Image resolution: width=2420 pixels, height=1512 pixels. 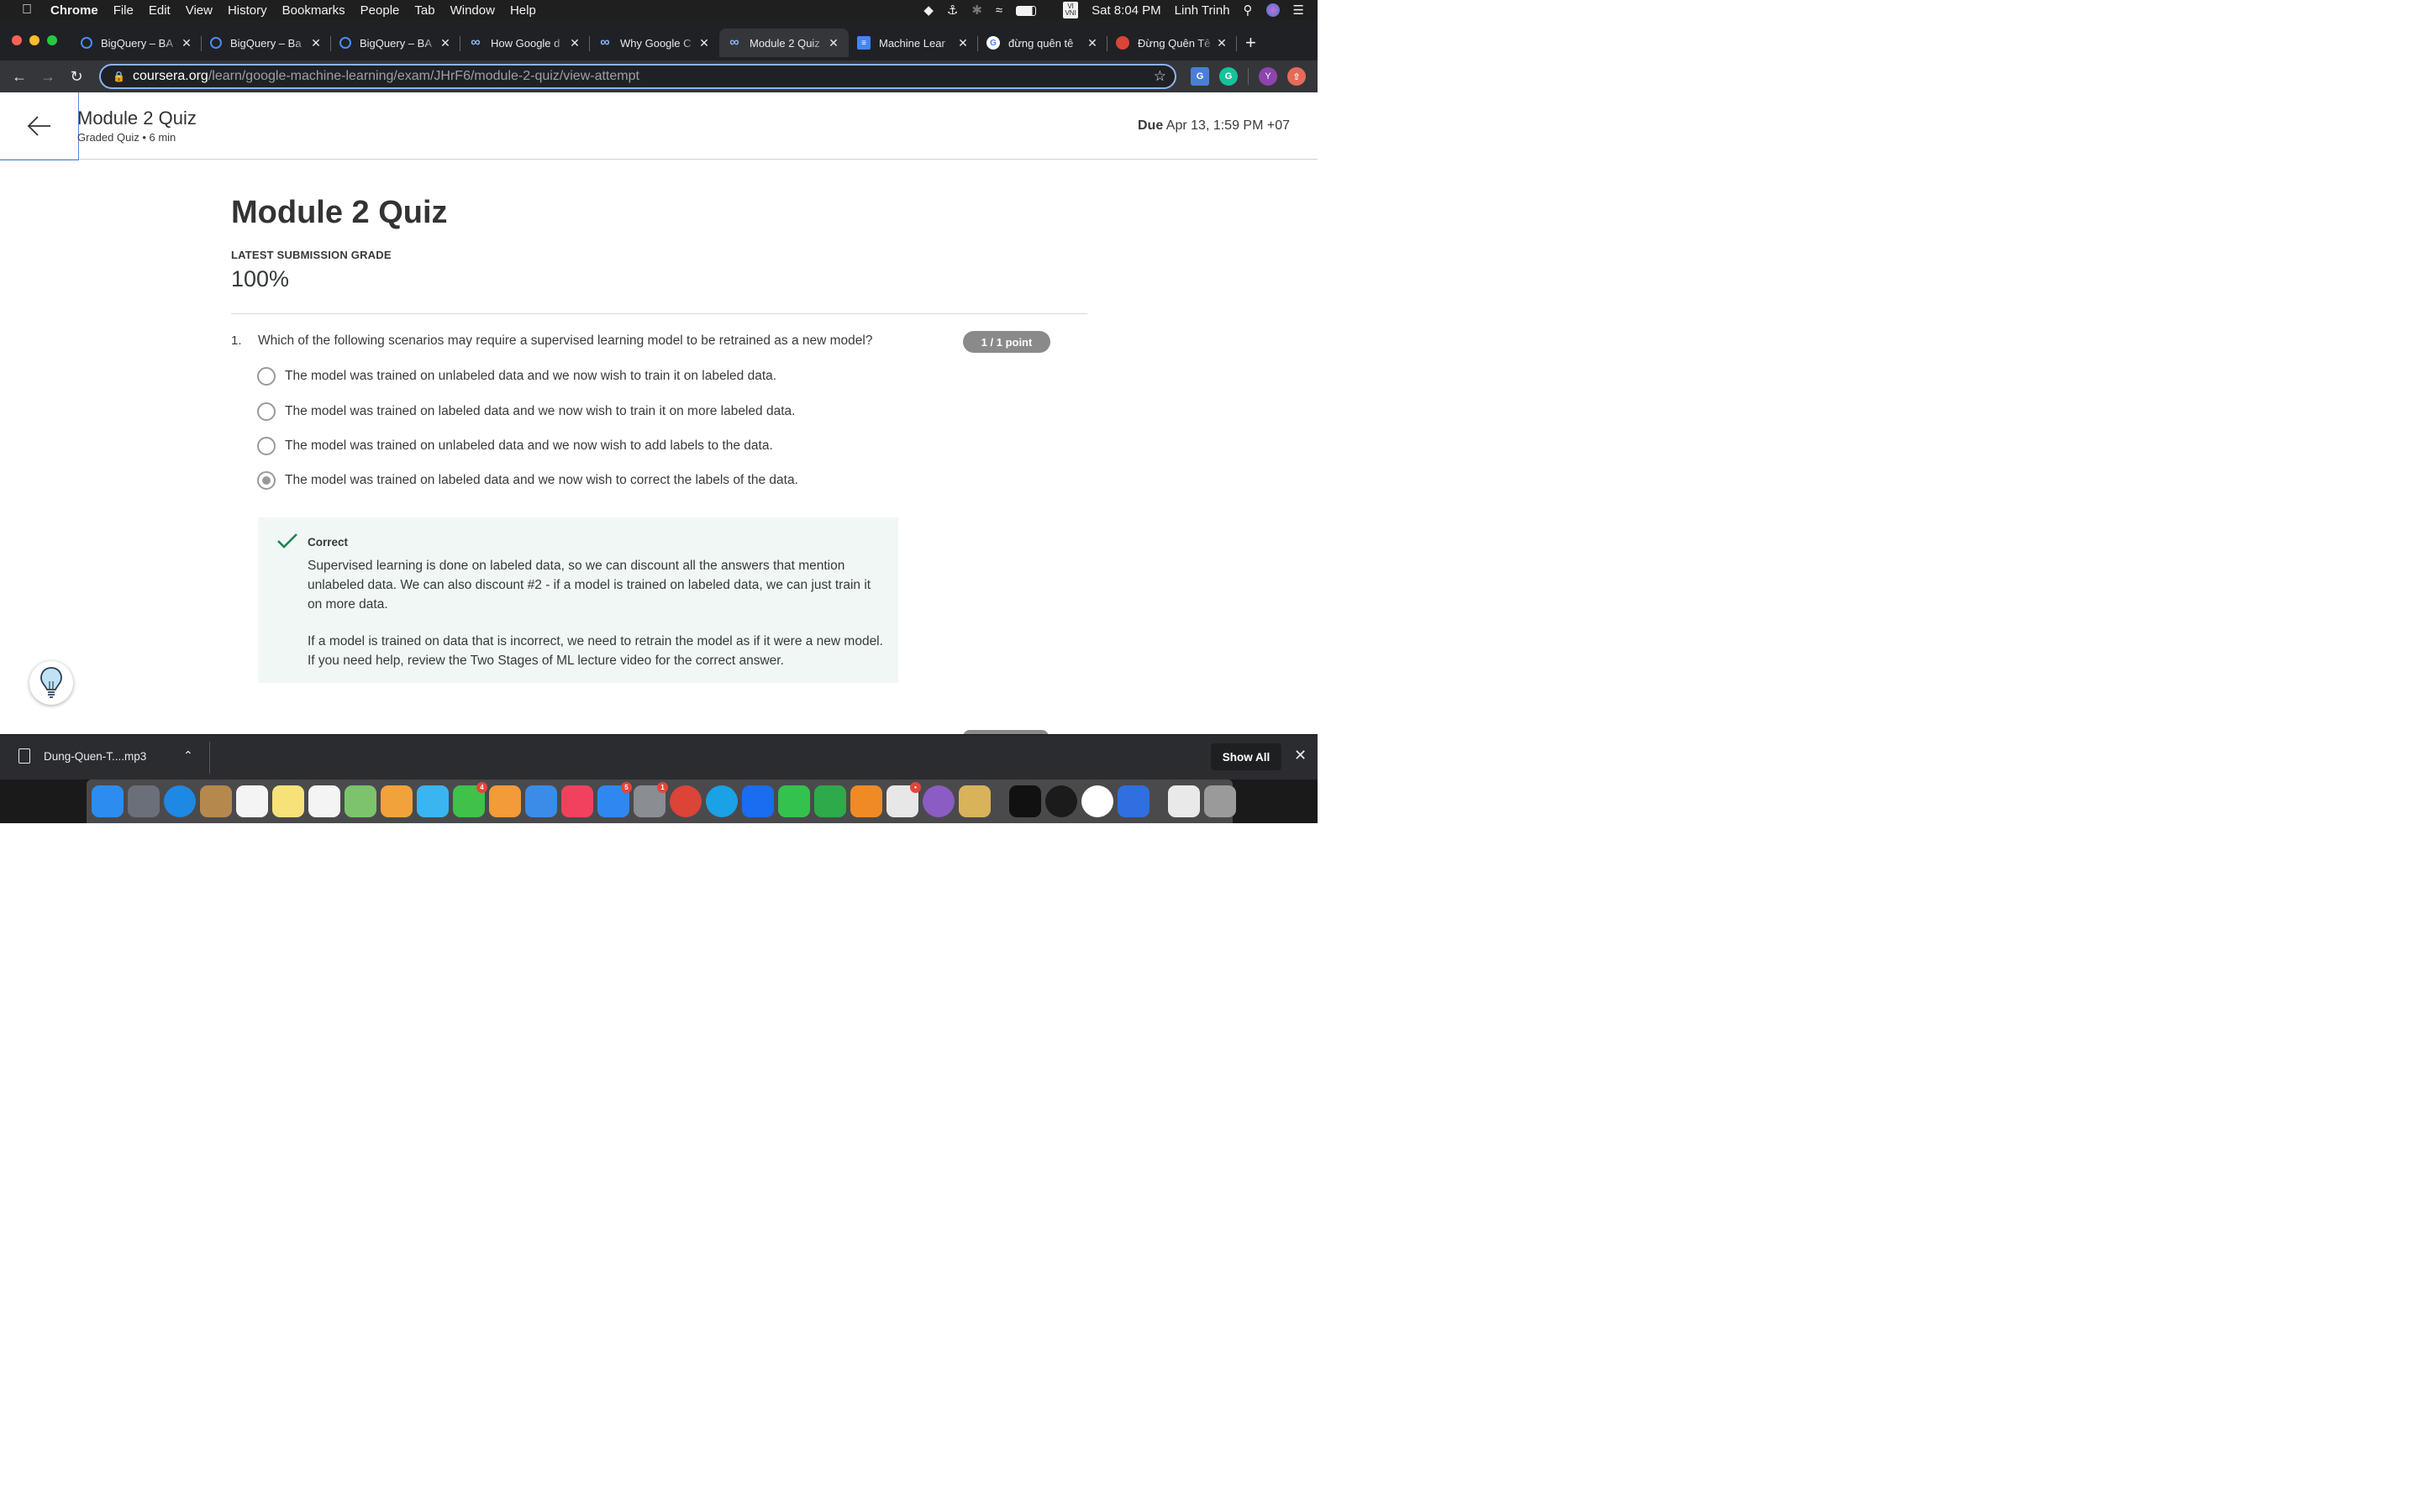 What do you see at coordinates (654, 43) in the screenshot?
I see `tab: ∞ Why Google C ✕` at bounding box center [654, 43].